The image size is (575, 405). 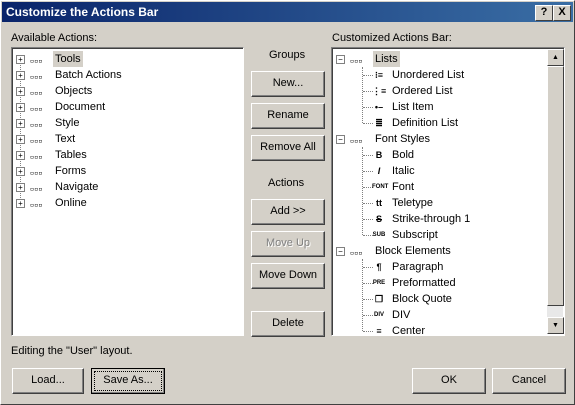 What do you see at coordinates (288, 324) in the screenshot?
I see `delete-action-button: Delete` at bounding box center [288, 324].